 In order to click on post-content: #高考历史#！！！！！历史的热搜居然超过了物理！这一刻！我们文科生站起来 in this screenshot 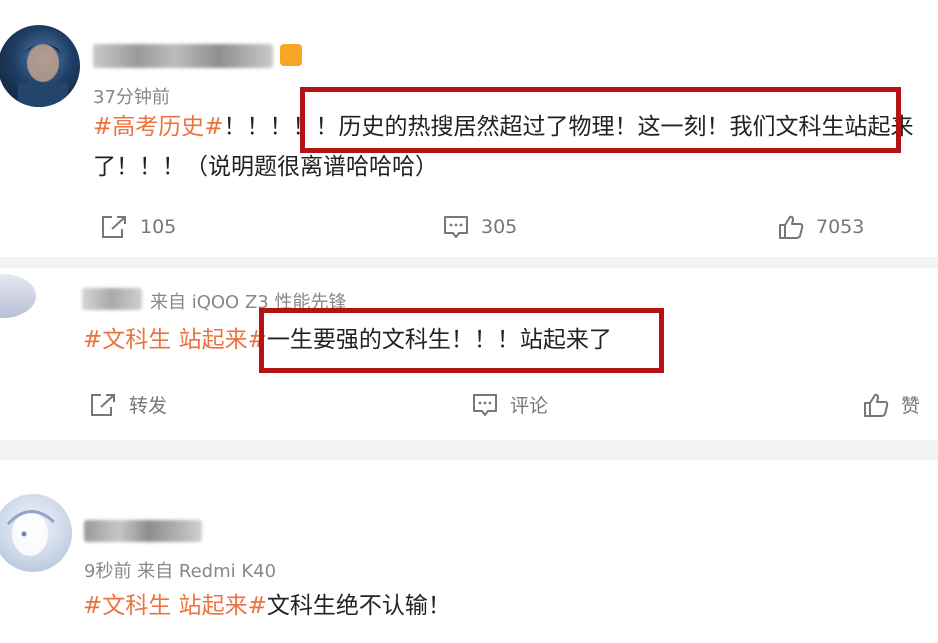, I will do `click(503, 127)`.